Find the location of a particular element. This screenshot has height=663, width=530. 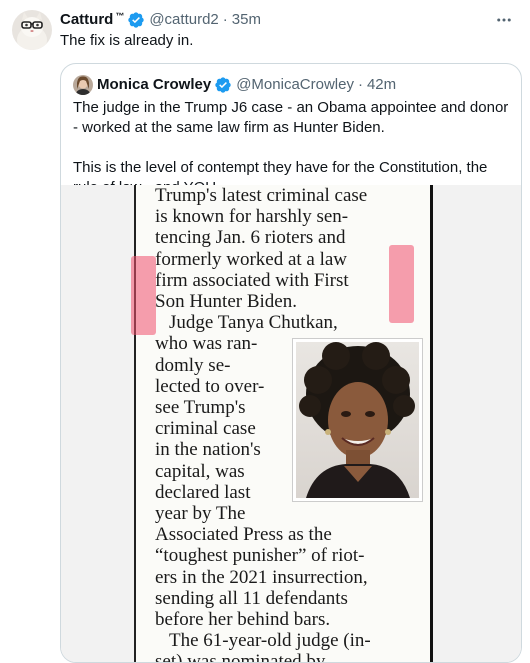

clipping-line: who was ran- is located at coordinates (206, 344).